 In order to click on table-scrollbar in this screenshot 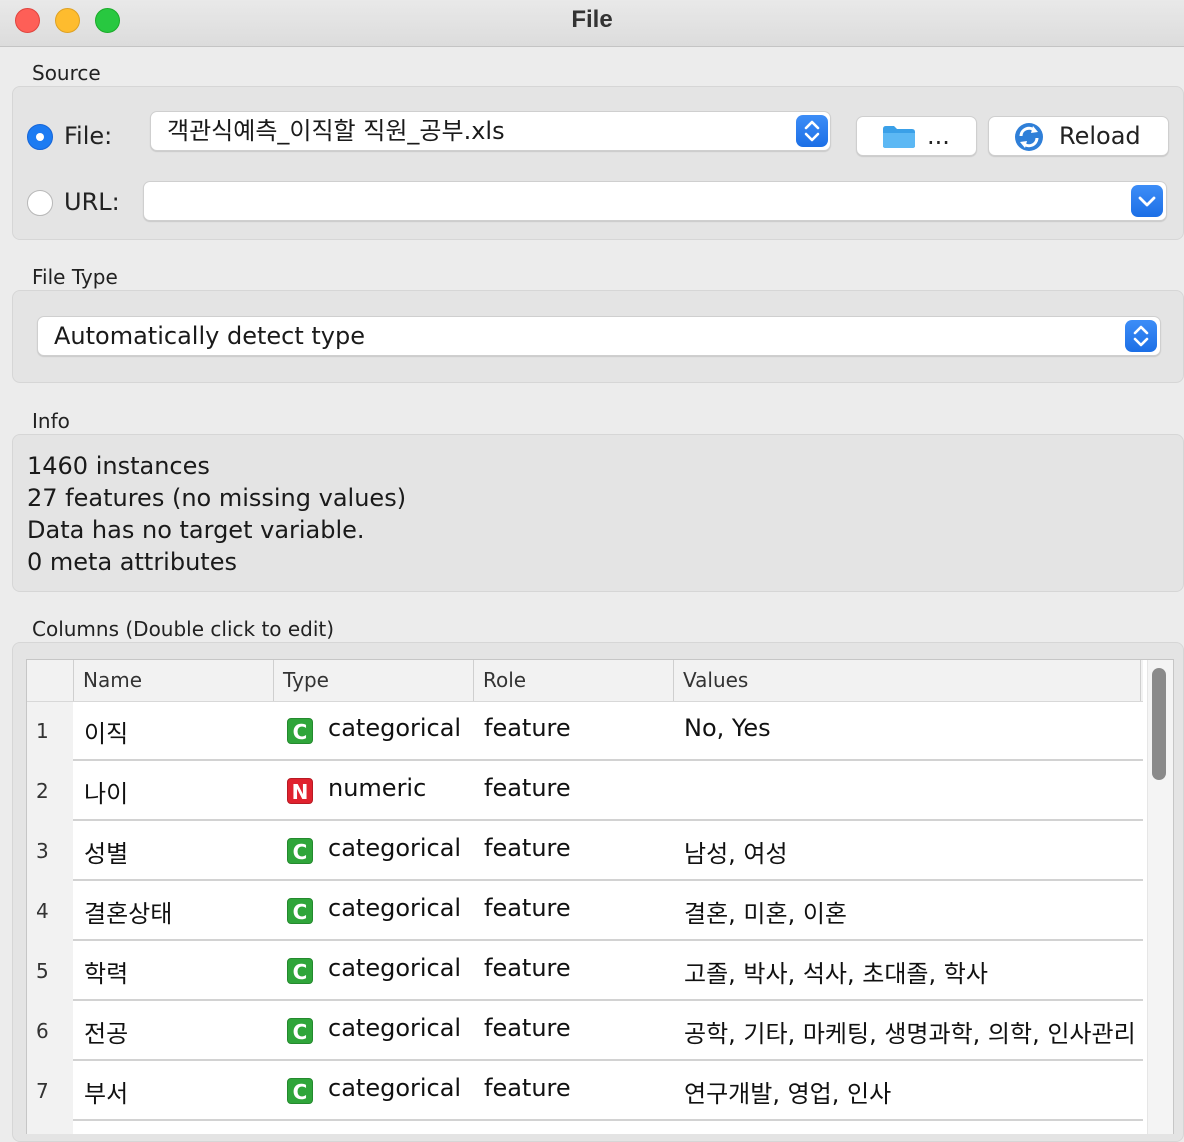, I will do `click(1160, 897)`.